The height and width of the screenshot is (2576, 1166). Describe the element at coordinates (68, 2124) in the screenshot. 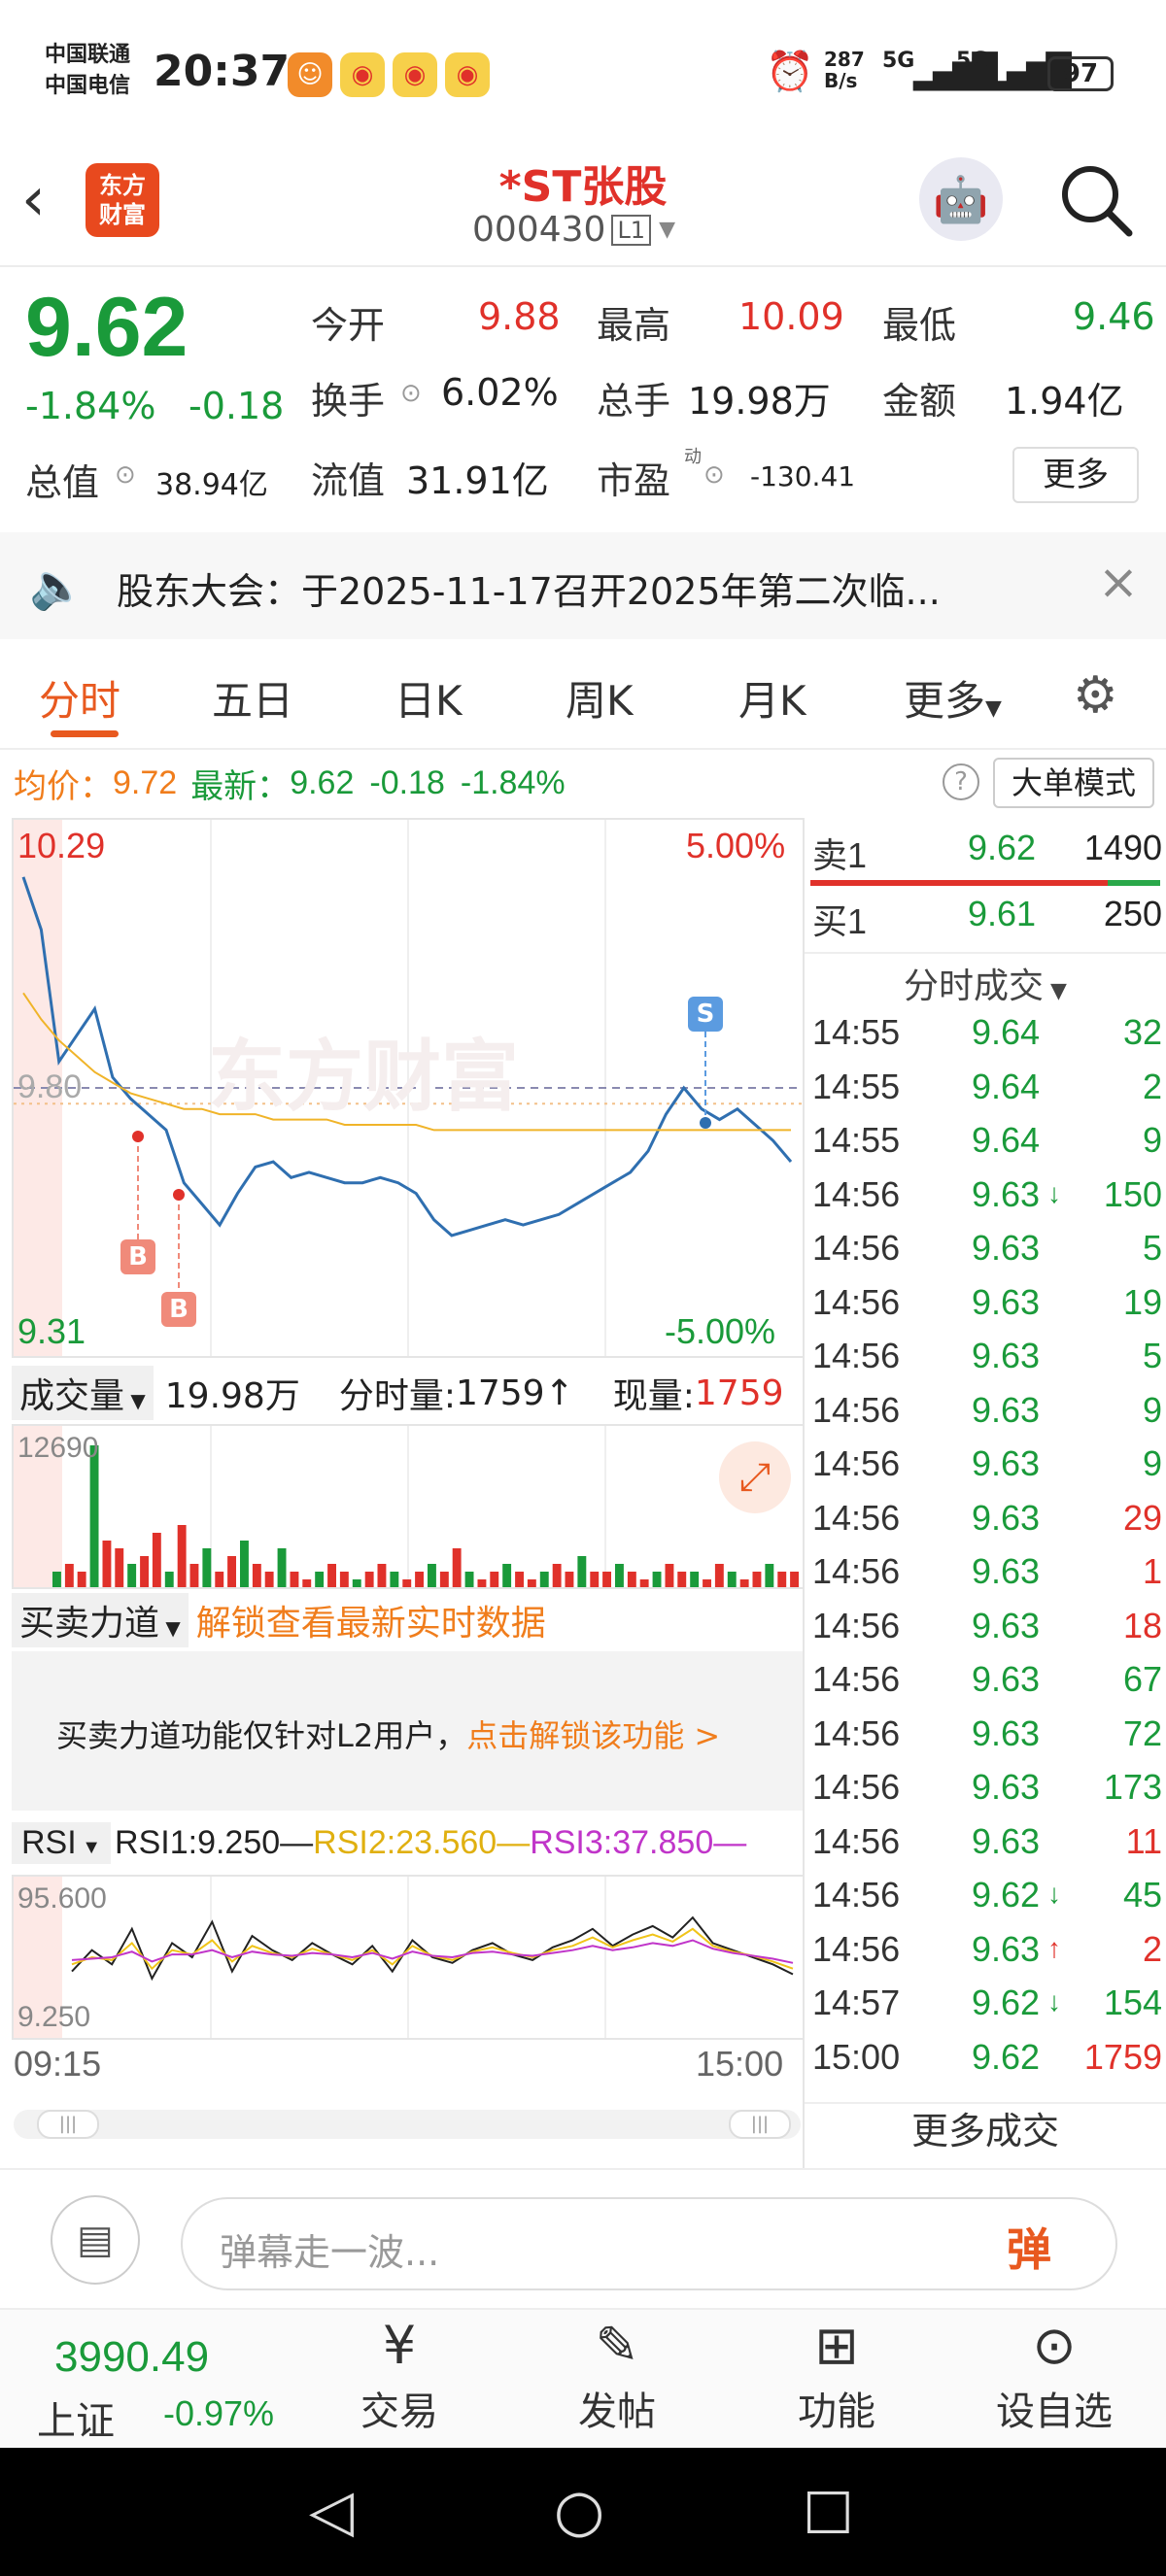

I see `scrollbar-left-handle: |||` at that location.